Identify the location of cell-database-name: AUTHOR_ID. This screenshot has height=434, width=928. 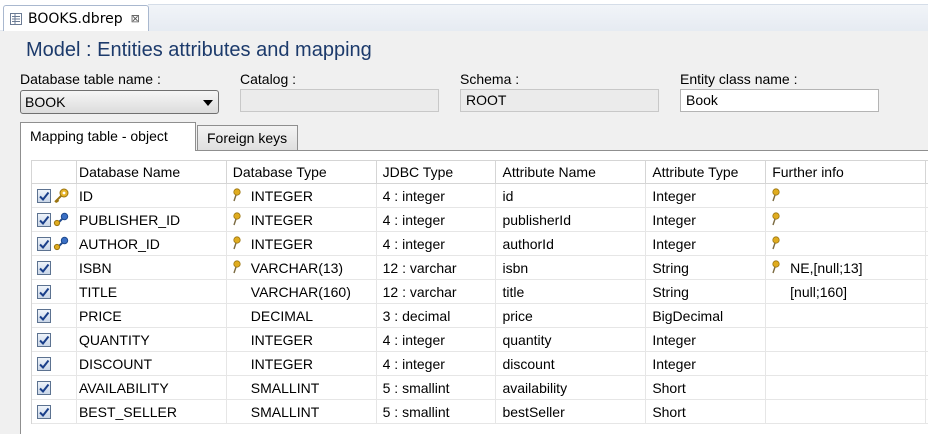
(152, 243).